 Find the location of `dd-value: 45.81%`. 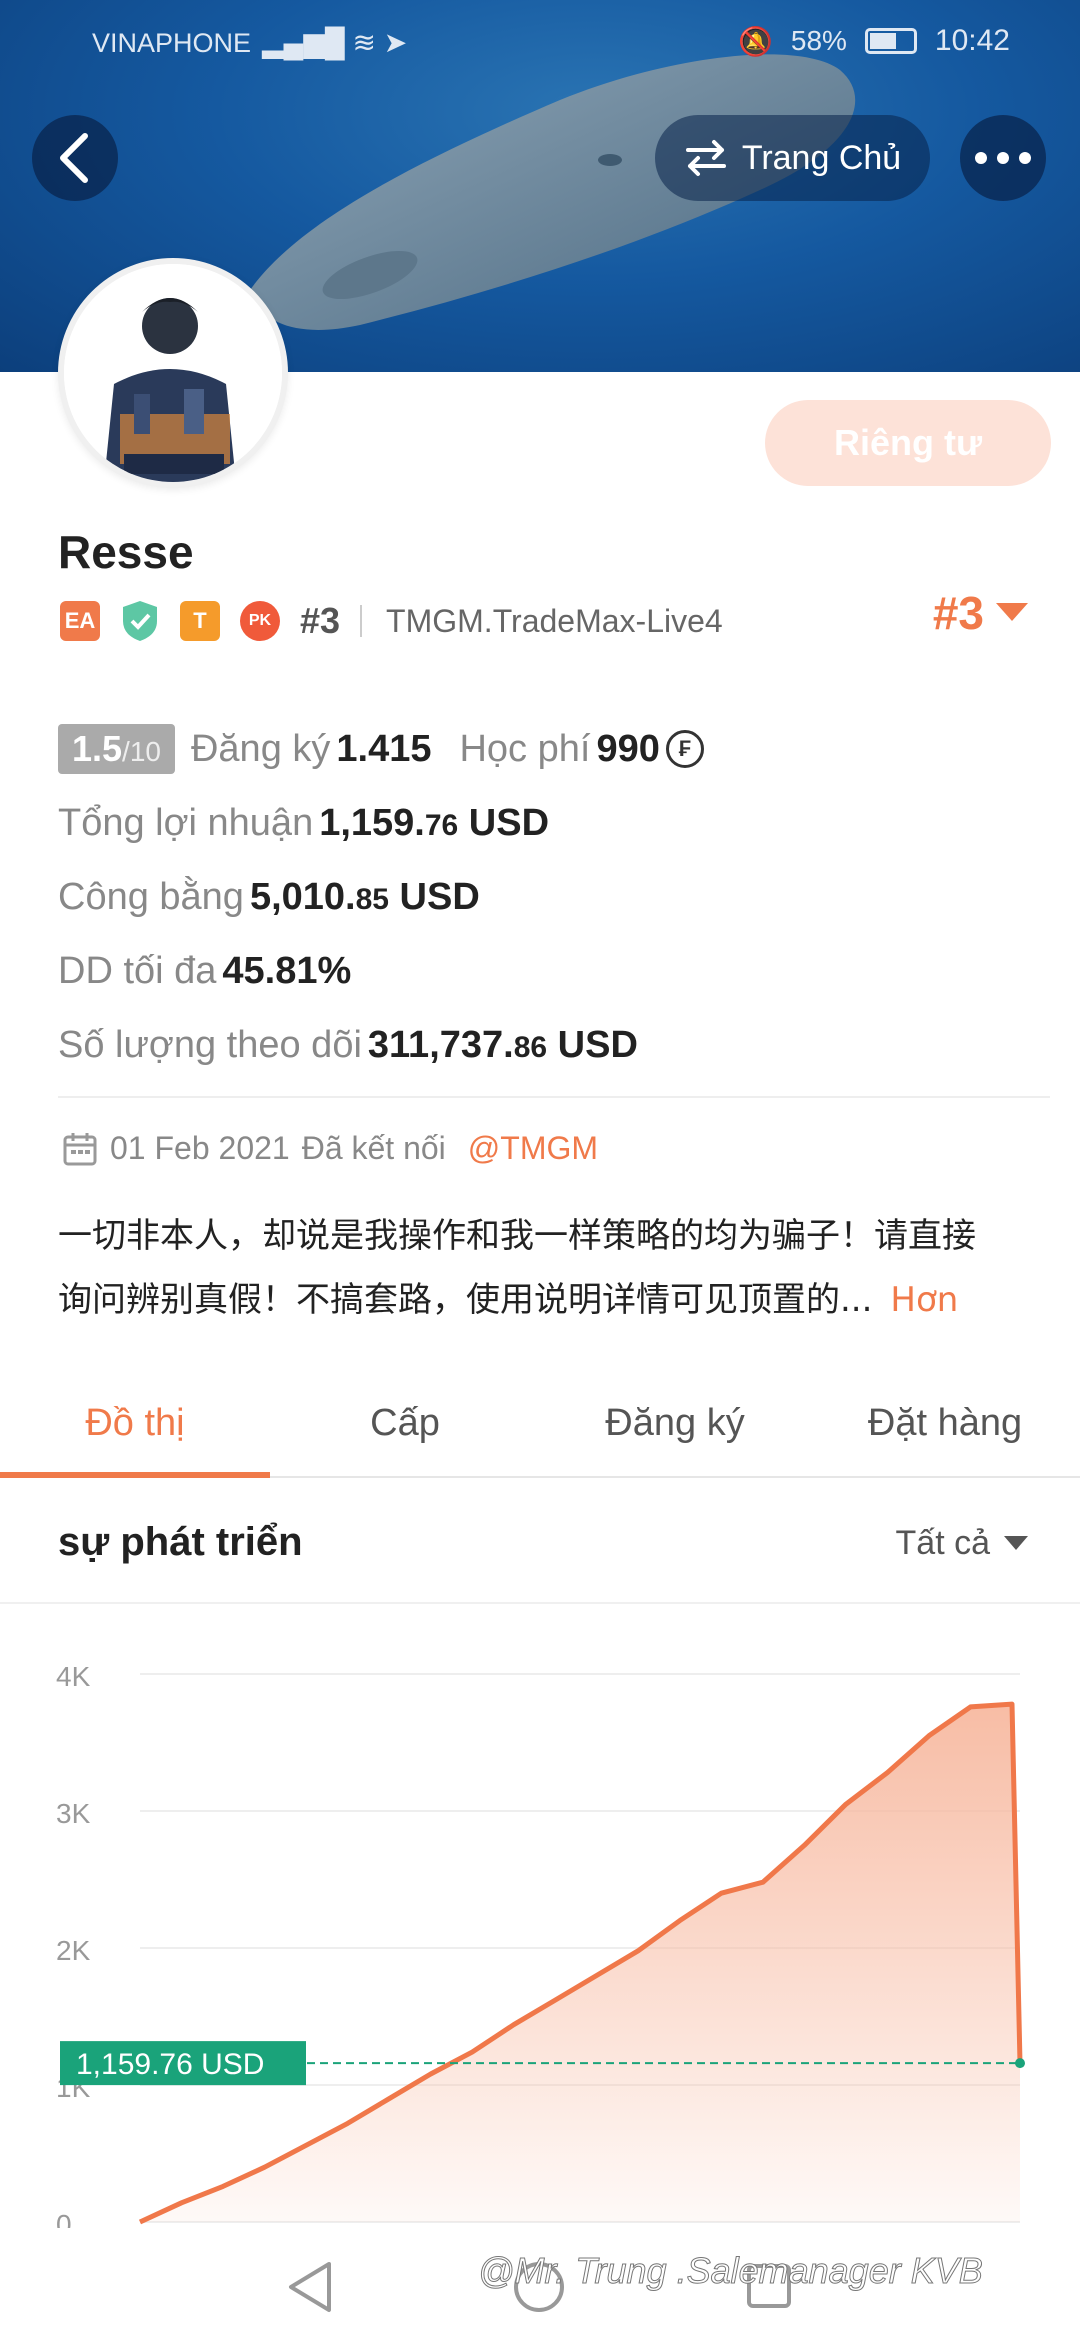

dd-value: 45.81% is located at coordinates (287, 970).